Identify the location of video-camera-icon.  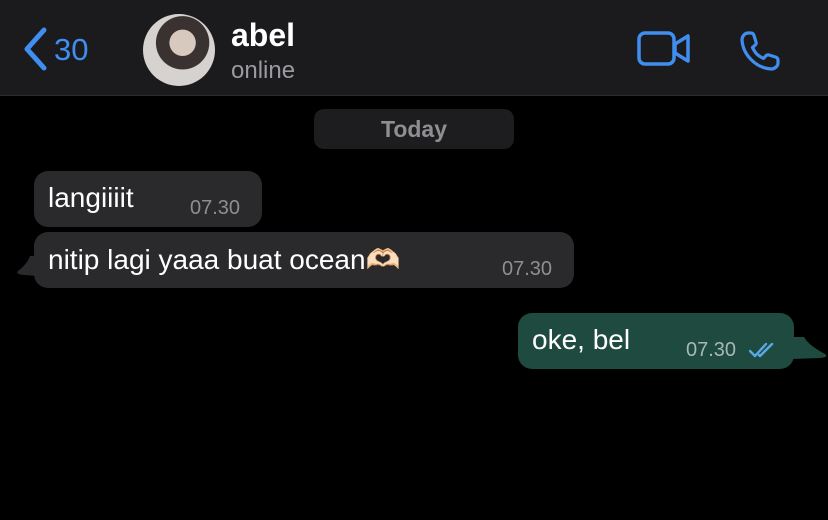
(663, 48).